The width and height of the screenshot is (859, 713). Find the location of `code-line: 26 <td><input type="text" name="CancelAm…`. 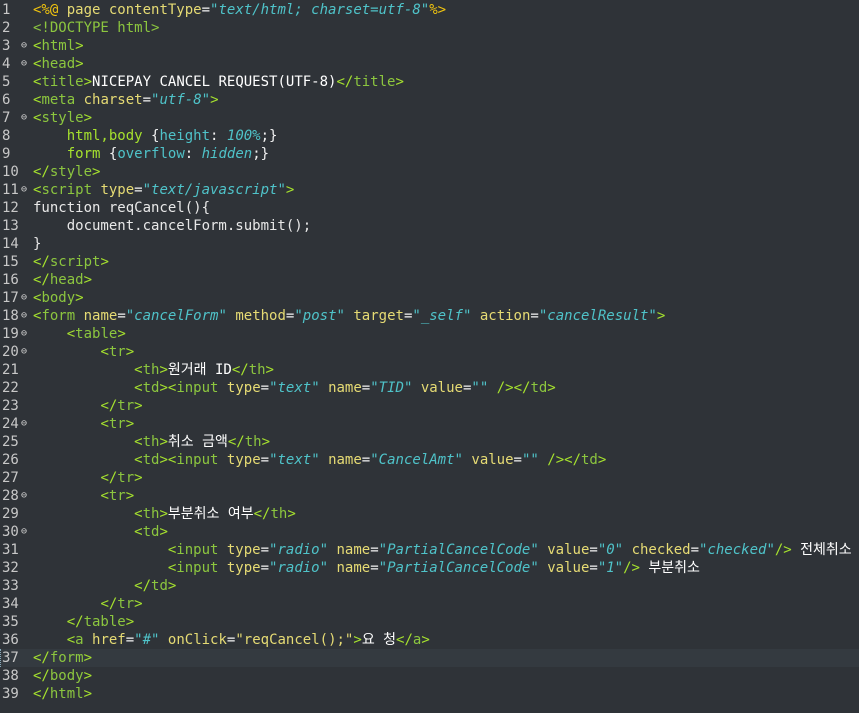

code-line: 26 <td><input type="text" name="CancelAm… is located at coordinates (429, 460).